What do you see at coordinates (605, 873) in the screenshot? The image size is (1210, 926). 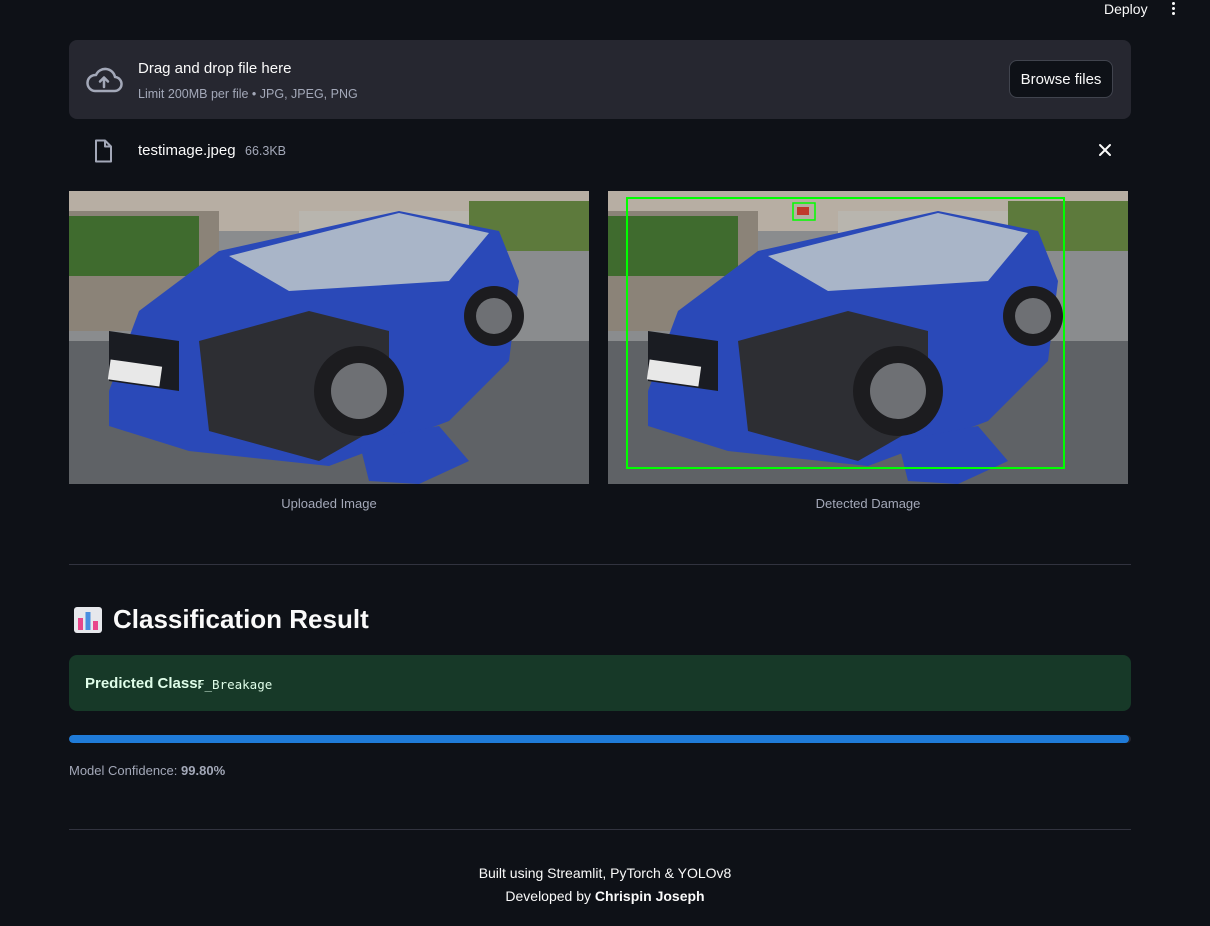 I see `footer-built-using: Built using Streamlit, PyTorch & YOLOv8` at bounding box center [605, 873].